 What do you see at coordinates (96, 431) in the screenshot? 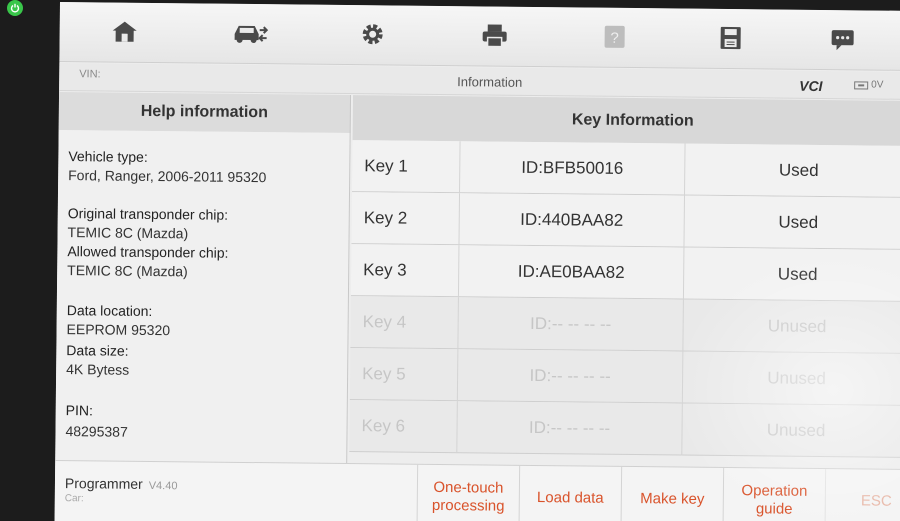
I see `pin-value: 48295387` at bounding box center [96, 431].